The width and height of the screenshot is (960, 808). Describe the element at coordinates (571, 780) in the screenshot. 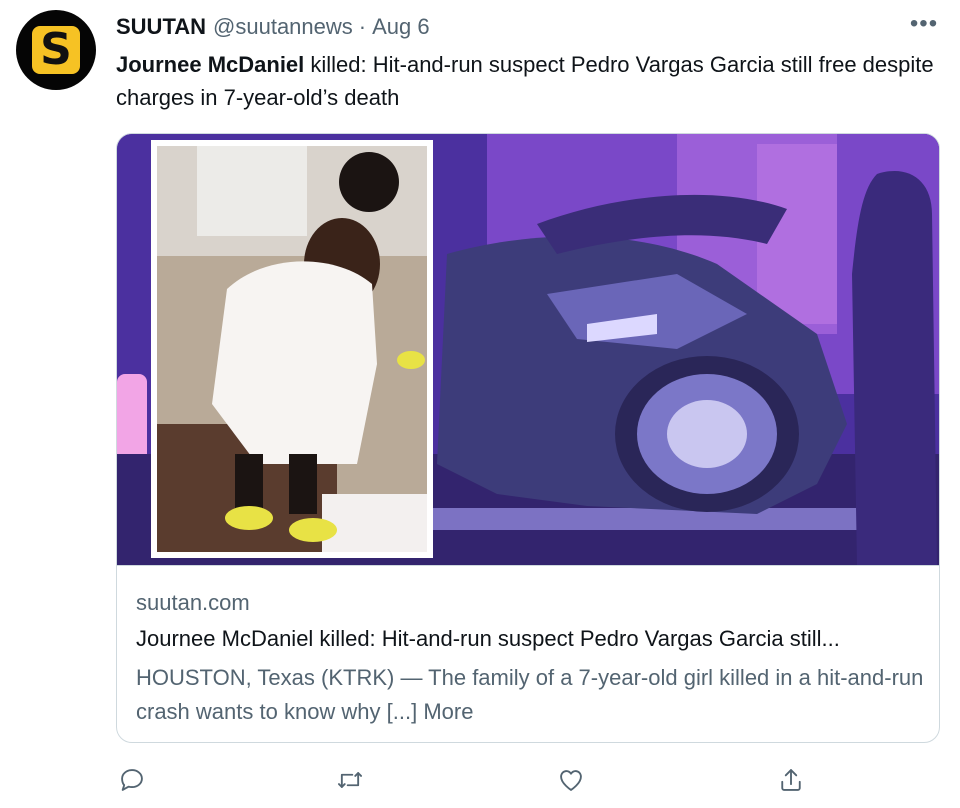

I see `like-icon` at that location.